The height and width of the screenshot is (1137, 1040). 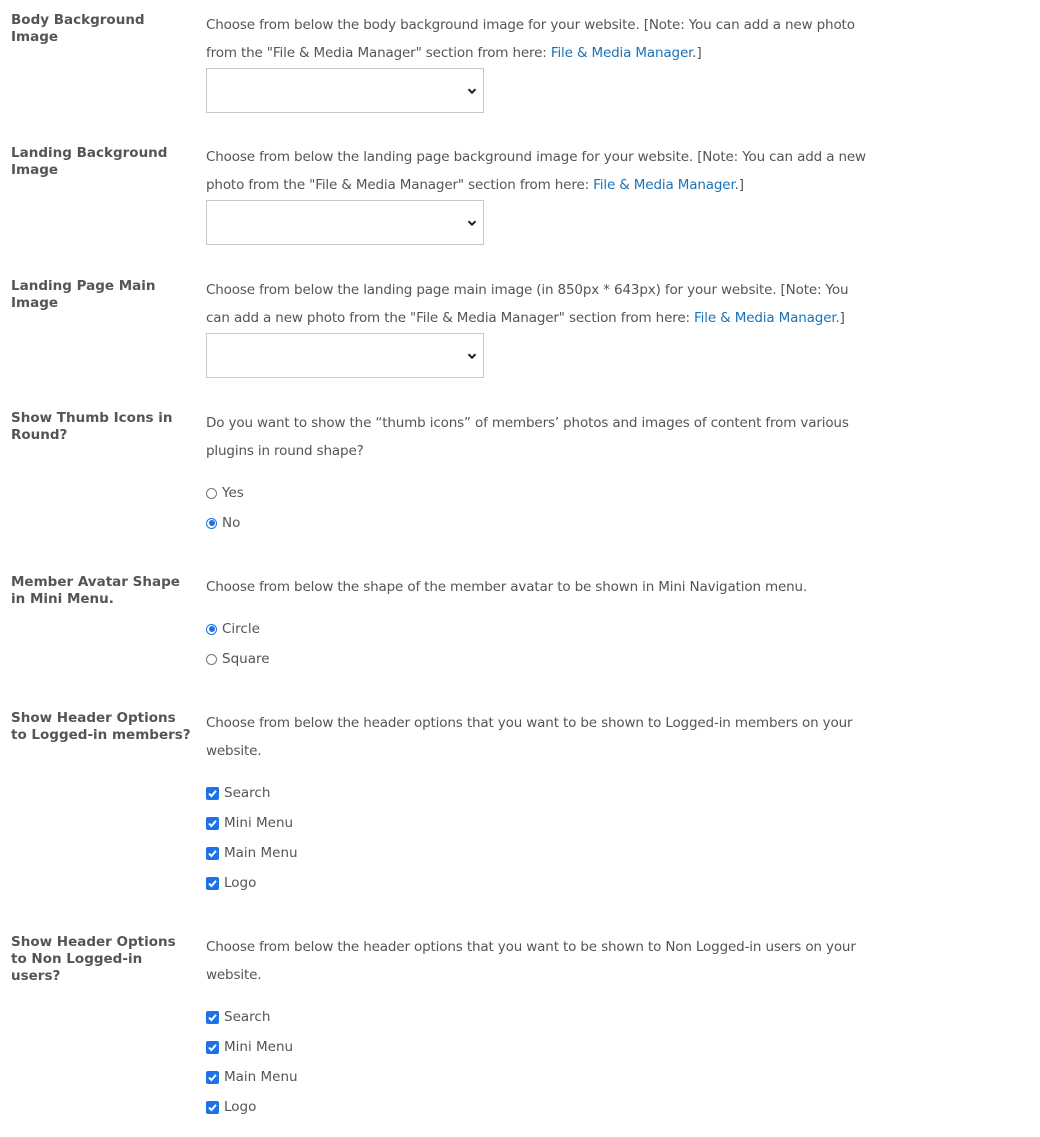 I want to click on non-logged-in-header-checkbox-group: Search Mini Menu Main Menu Logo, so click(x=536, y=1062).